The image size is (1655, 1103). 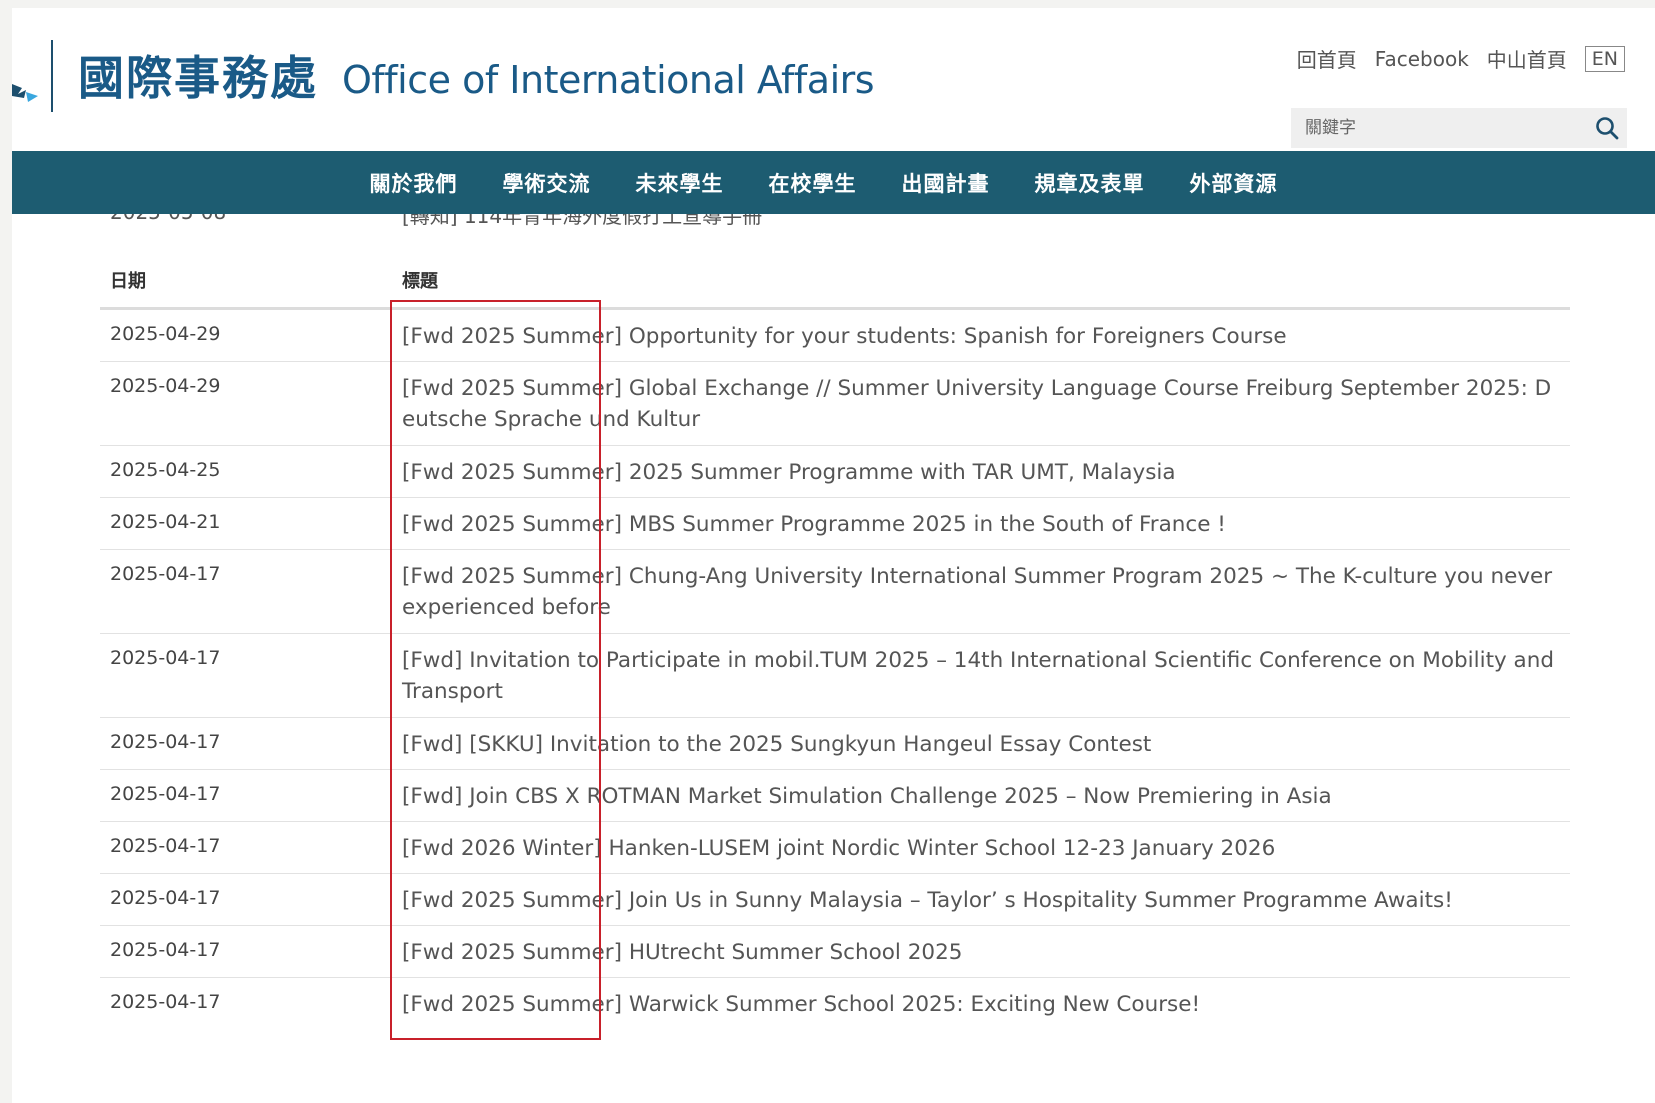 I want to click on main-nav: 關於我們 學術交流 未來學生 在校學生 出國計畫 規章及表單 外部資源, so click(x=833, y=182).